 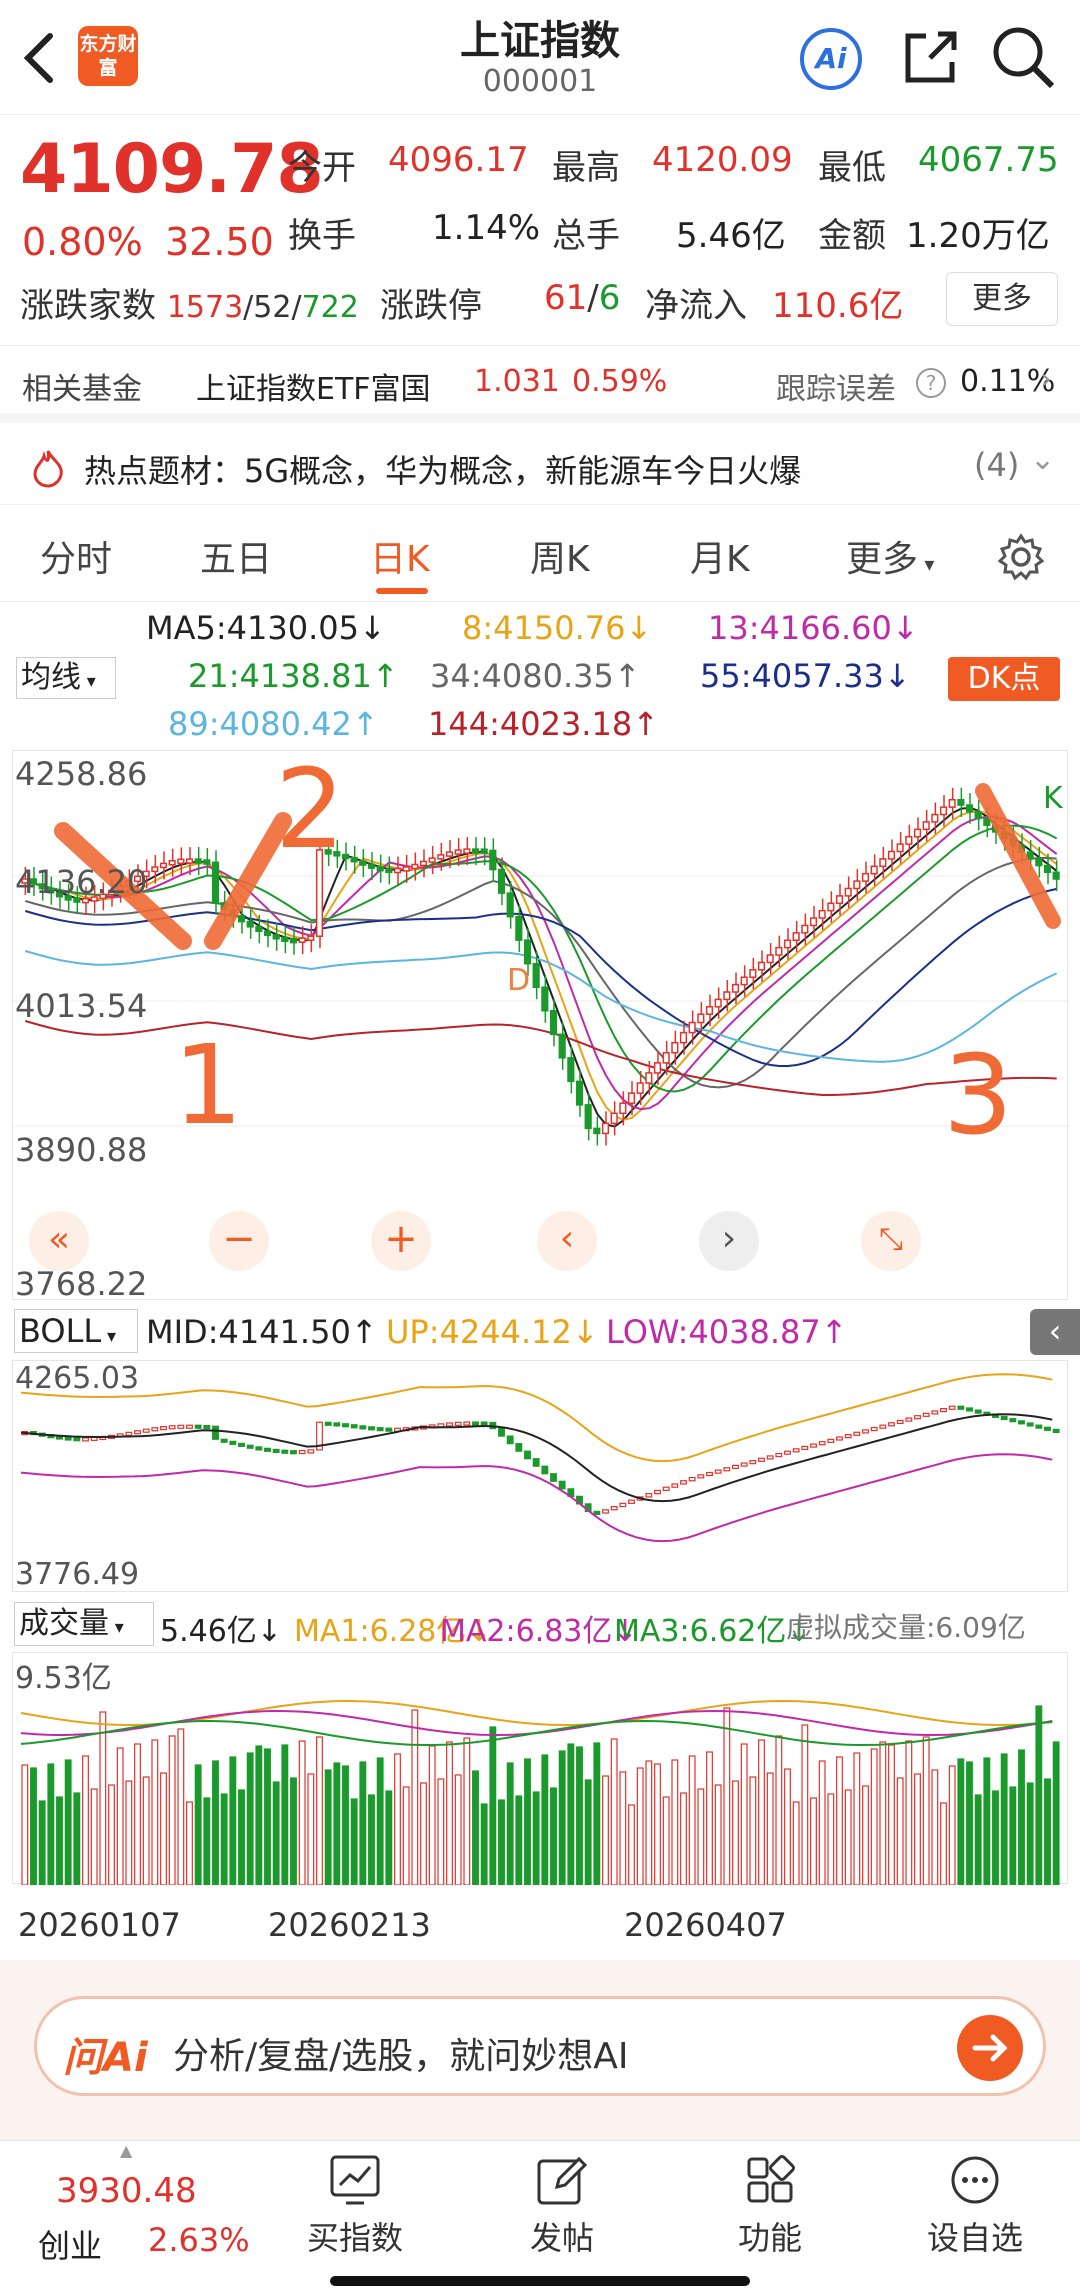 I want to click on chinext-index-ticker: ▲ 3930.48 创业 2.63%, so click(x=130, y=2211).